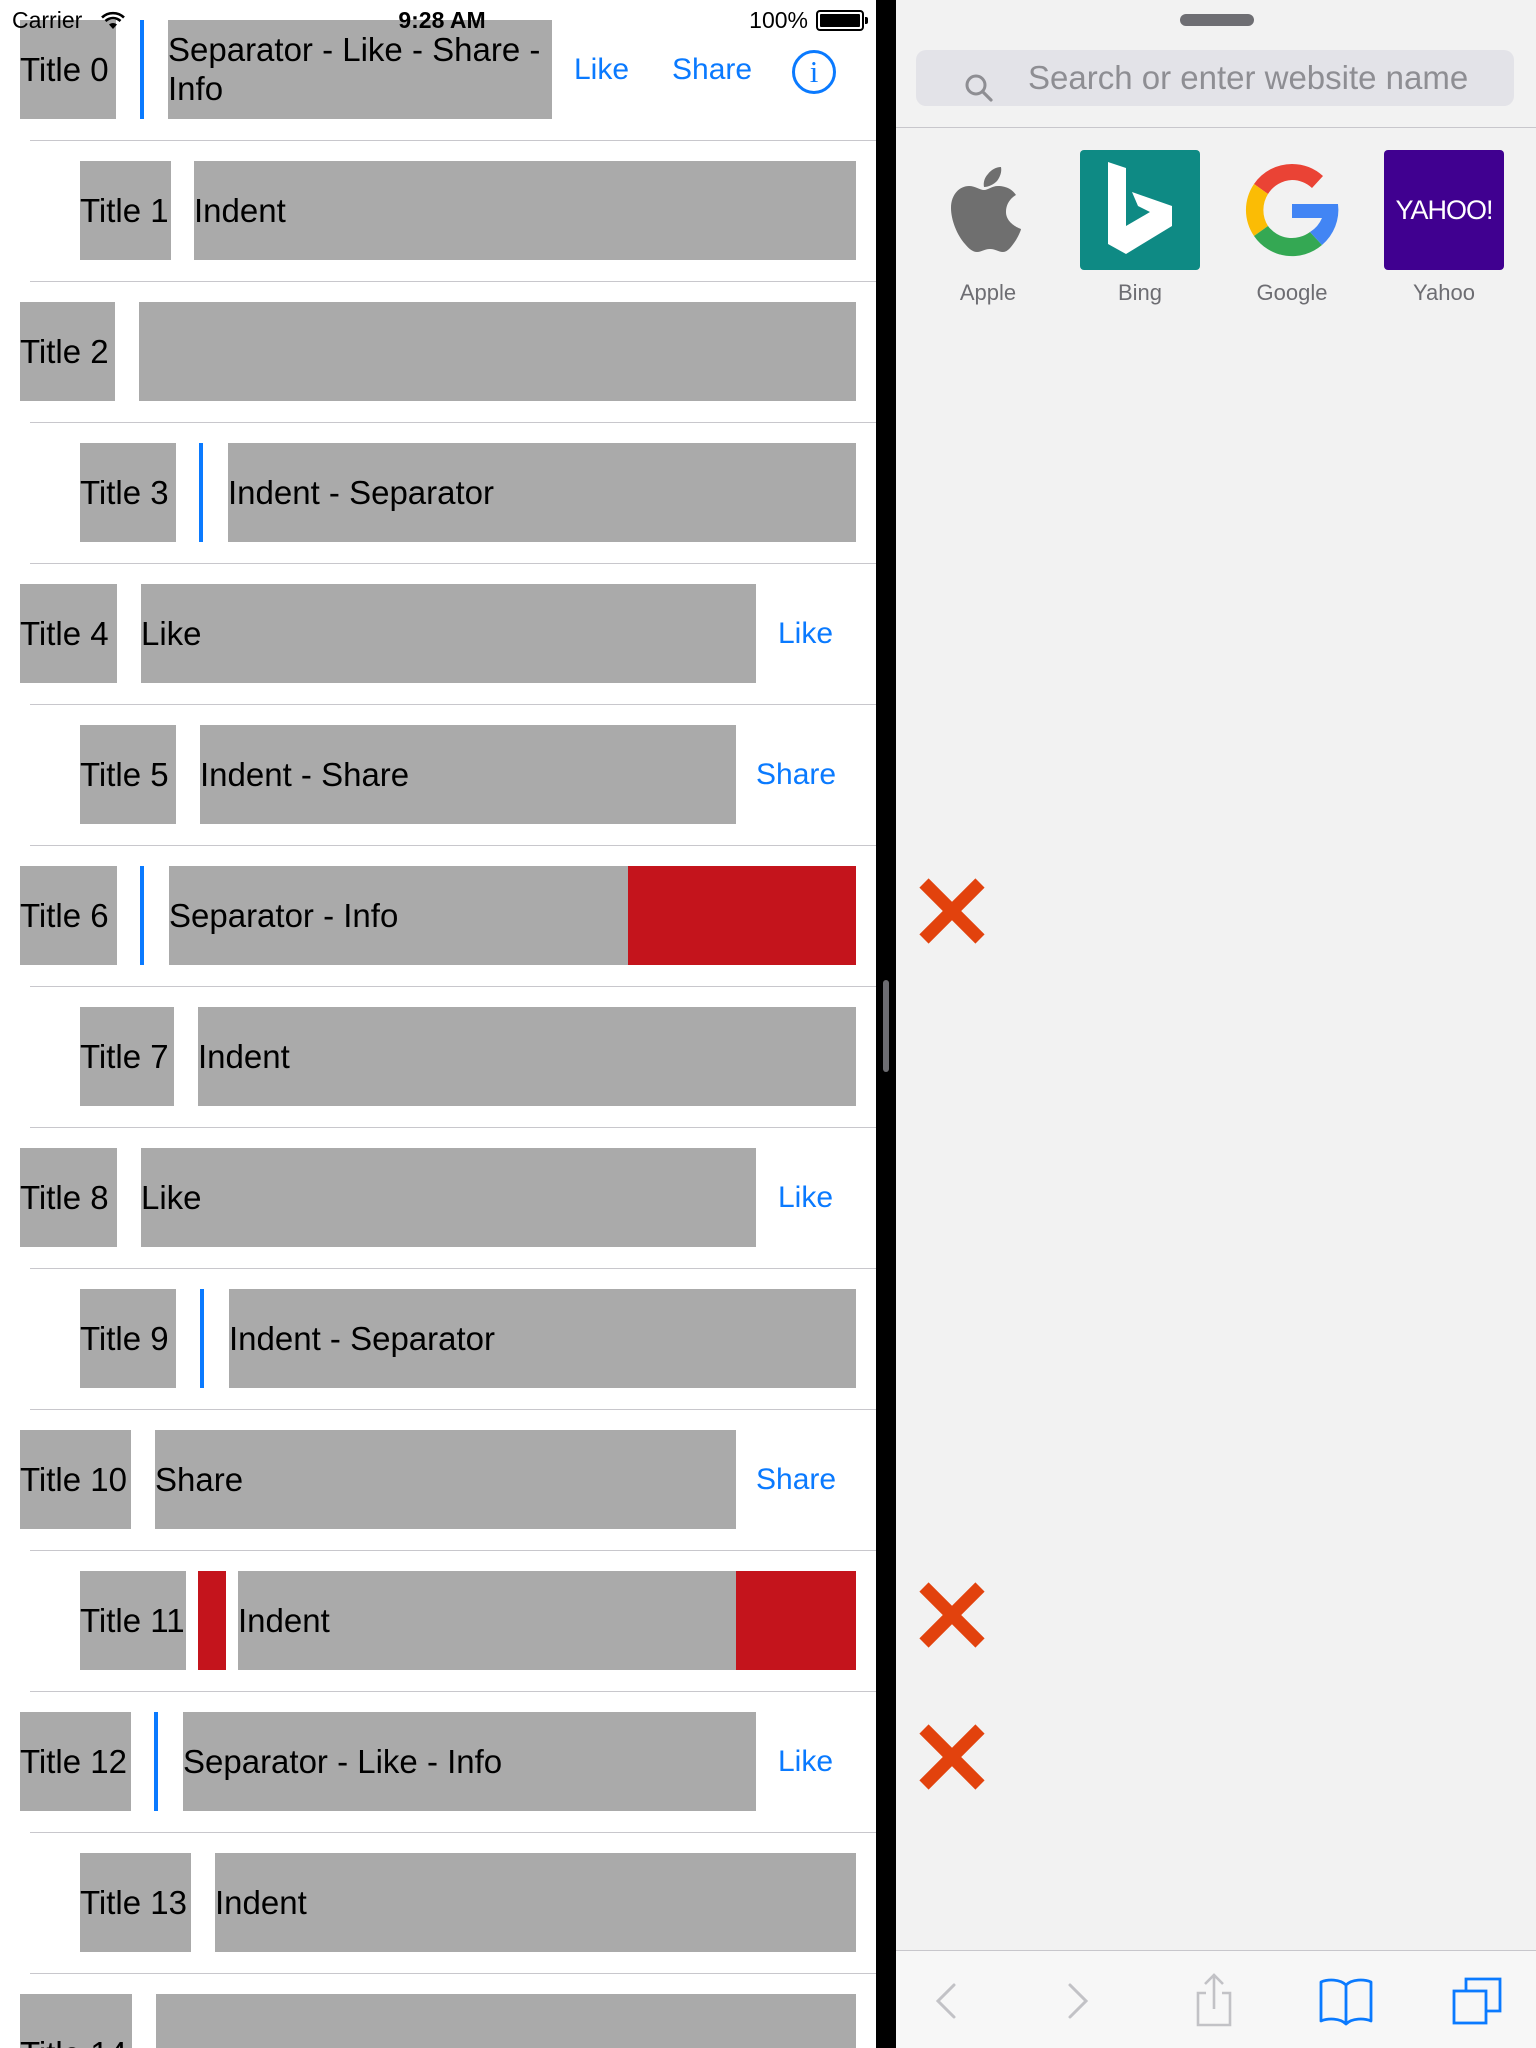 This screenshot has height=2048, width=1536. Describe the element at coordinates (68, 633) in the screenshot. I see `cell-title: Title 4` at that location.